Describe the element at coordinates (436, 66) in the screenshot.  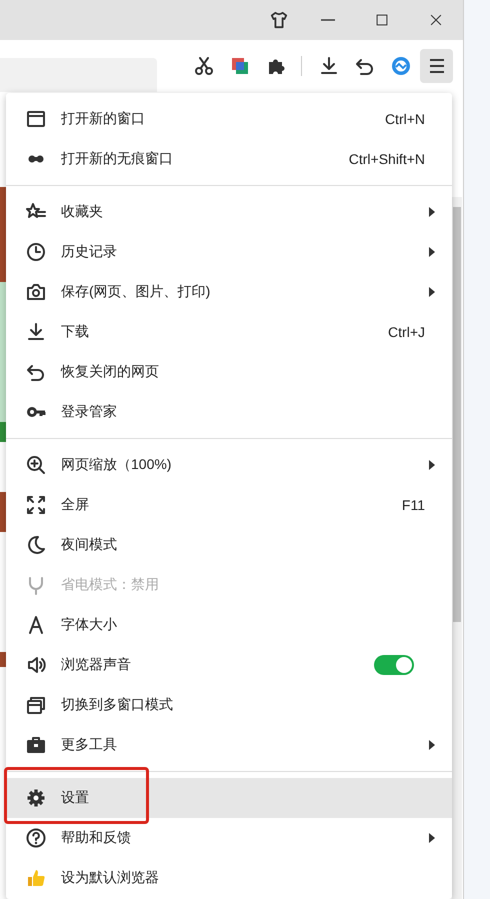
I see `menu-button` at that location.